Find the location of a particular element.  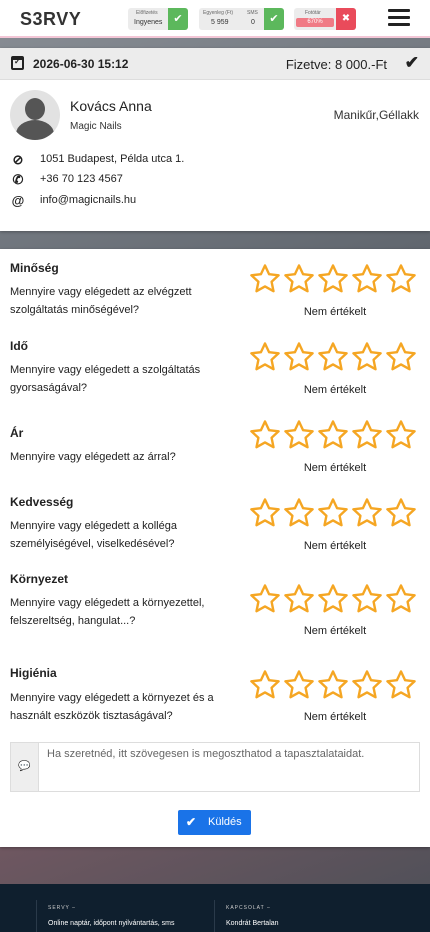

services-list: Manikűr,Géllakk is located at coordinates (376, 115).